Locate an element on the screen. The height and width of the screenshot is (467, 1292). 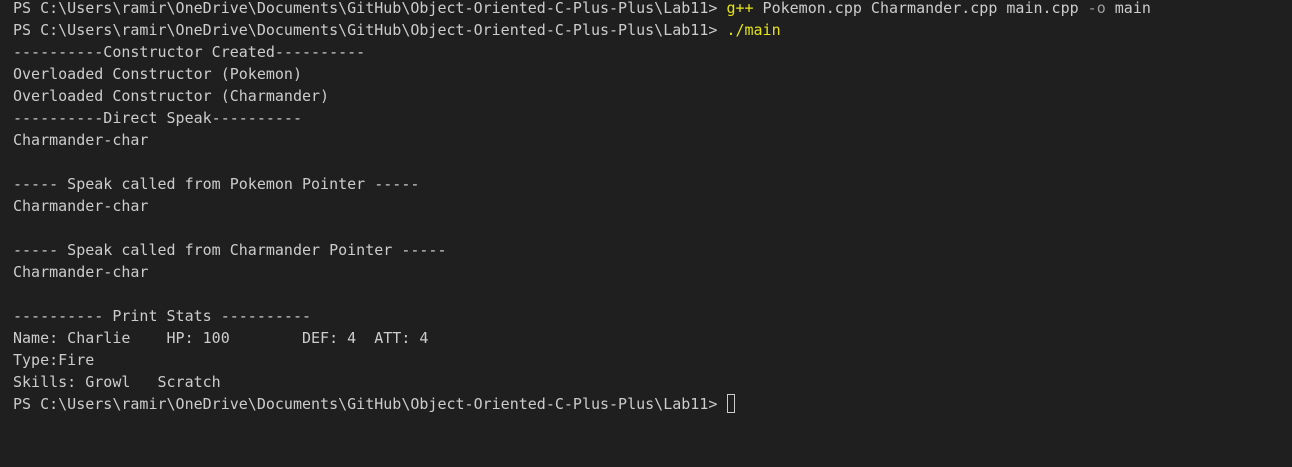
output-line: ---------- Print Stats ---------- is located at coordinates (162, 316).